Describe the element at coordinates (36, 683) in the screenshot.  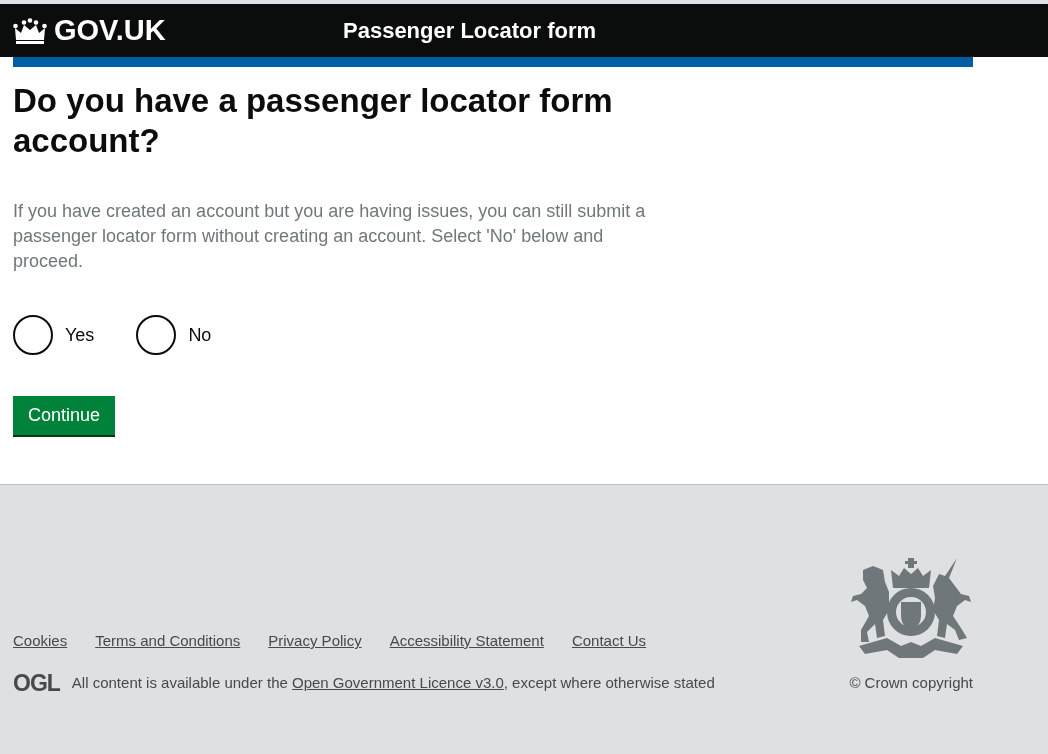
I see `ogl-logo: OGL` at that location.